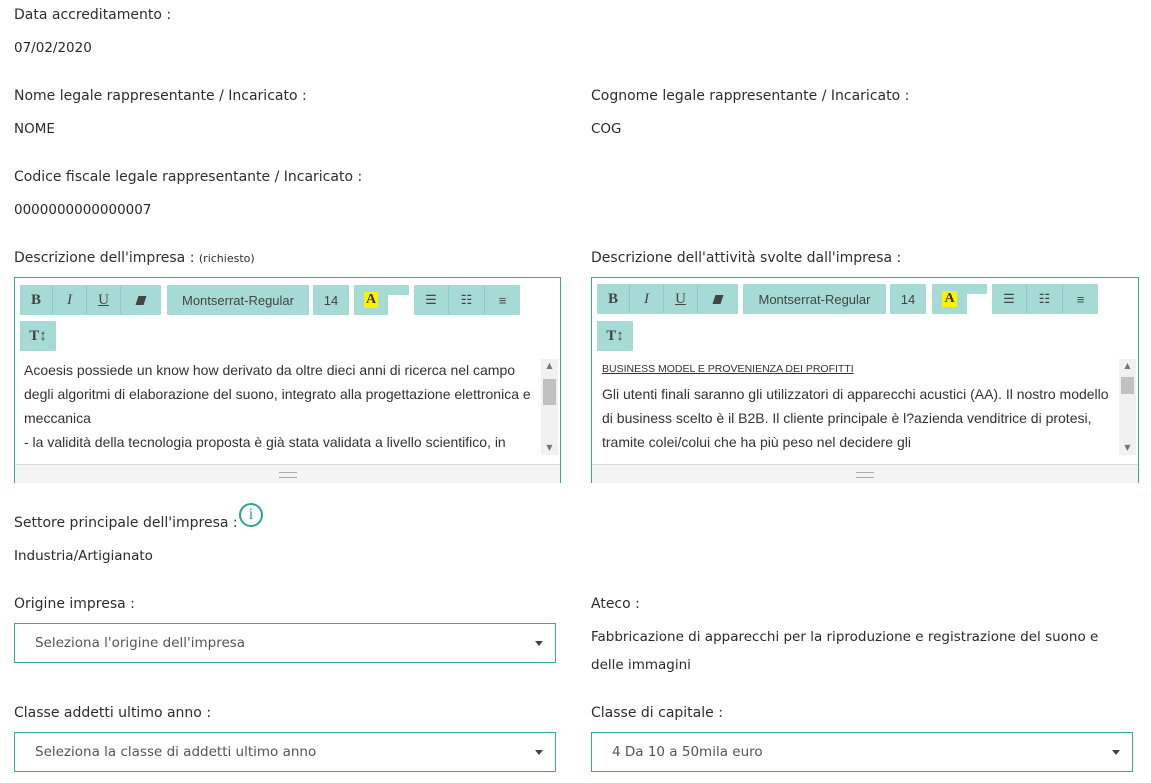 This screenshot has height=783, width=1151. Describe the element at coordinates (226, 258) in the screenshot. I see `required-hint: (richiesto)` at that location.